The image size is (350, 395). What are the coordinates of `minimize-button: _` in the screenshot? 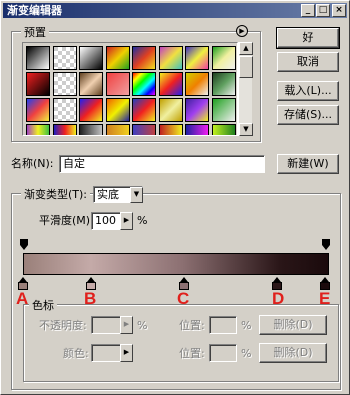 It's located at (308, 10).